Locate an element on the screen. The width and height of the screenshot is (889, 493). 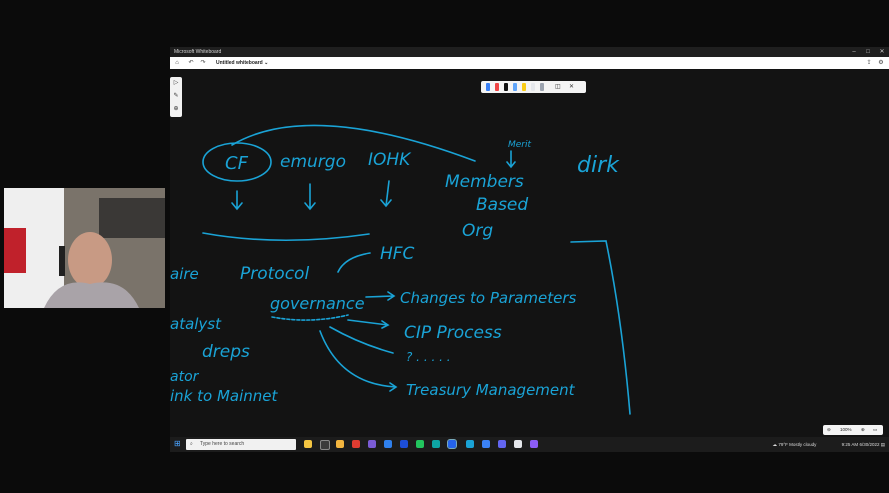
ink-arrow-dots is located at coordinates (361, 340).